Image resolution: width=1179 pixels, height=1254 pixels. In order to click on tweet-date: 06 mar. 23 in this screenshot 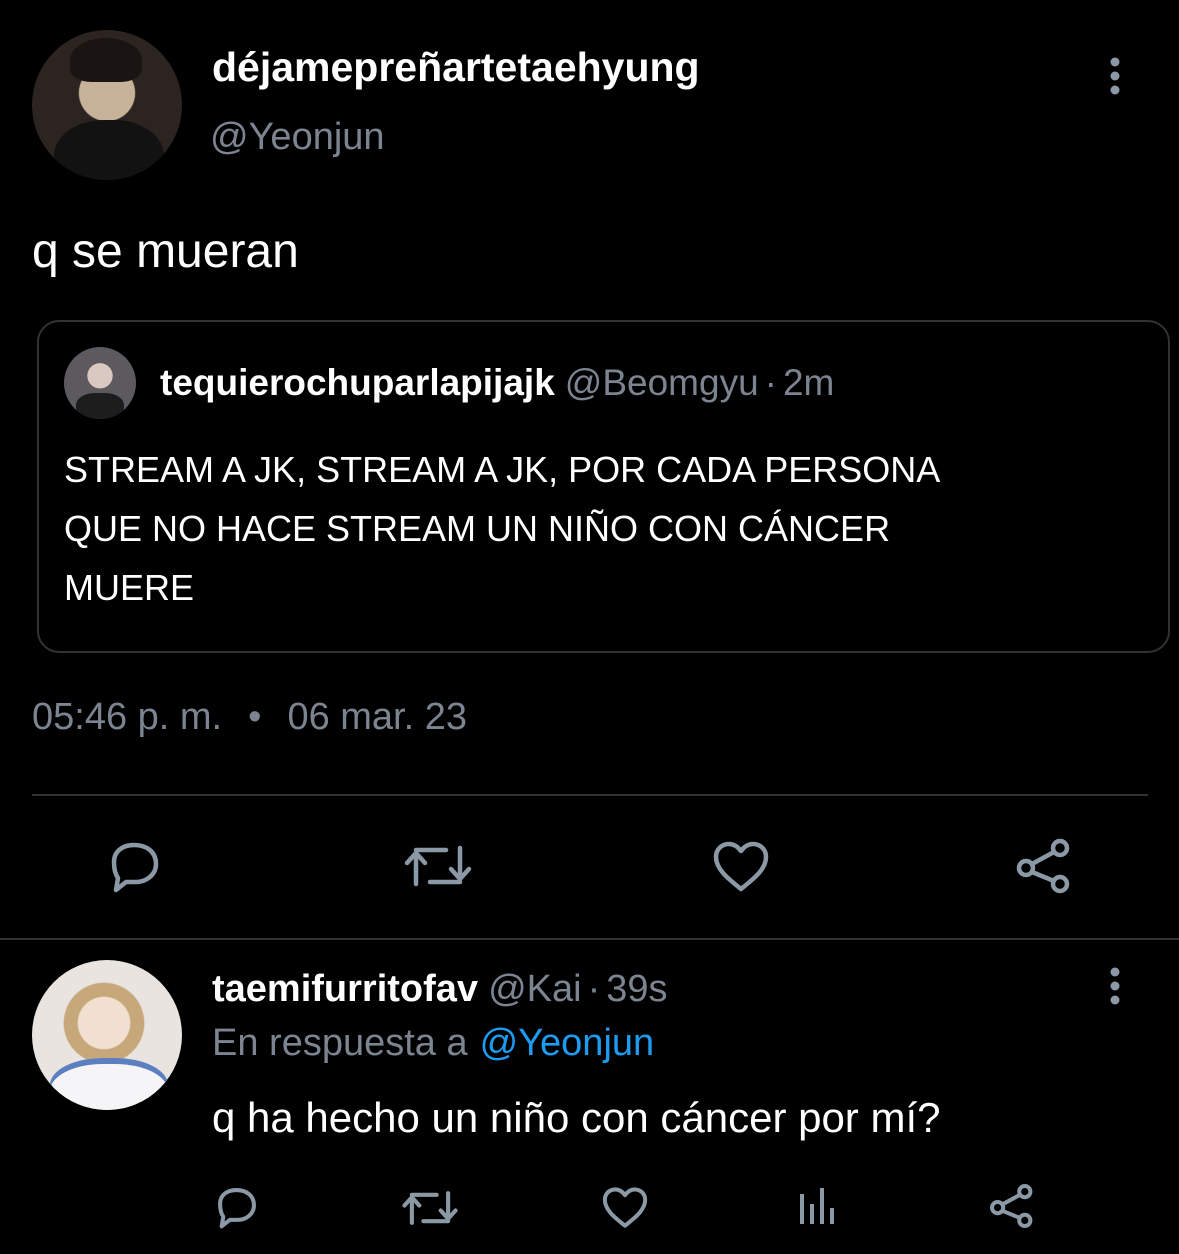, I will do `click(377, 717)`.